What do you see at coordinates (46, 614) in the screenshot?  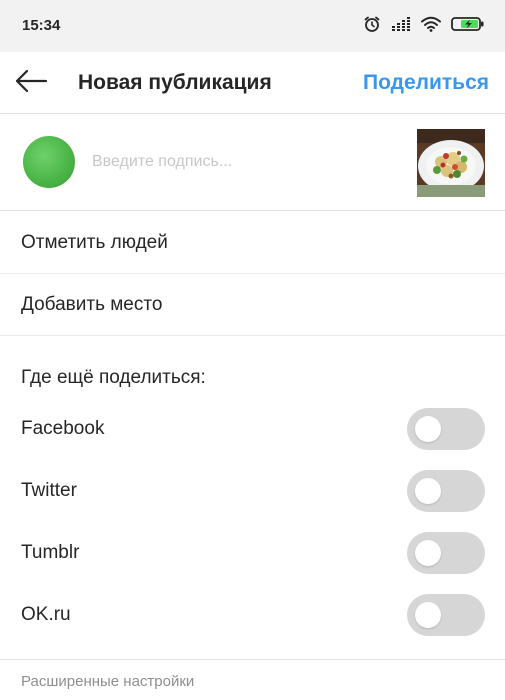 I see `share-okru-label: OK.ru` at bounding box center [46, 614].